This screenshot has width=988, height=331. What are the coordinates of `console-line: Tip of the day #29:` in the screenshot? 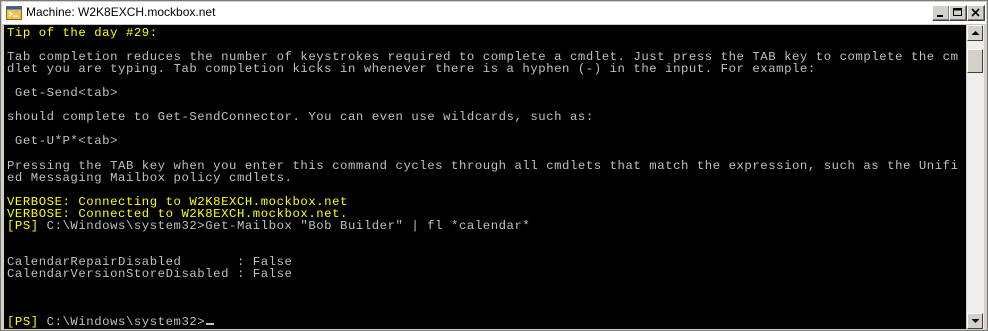 It's located at (82, 33).